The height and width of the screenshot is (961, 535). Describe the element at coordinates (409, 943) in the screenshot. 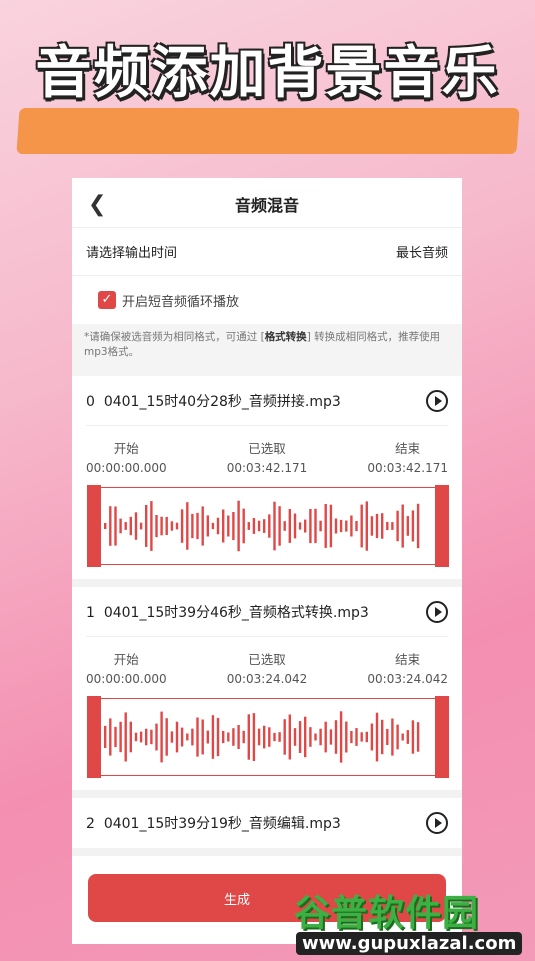

I see `watermark-url: www.gupuxlazal.com` at that location.